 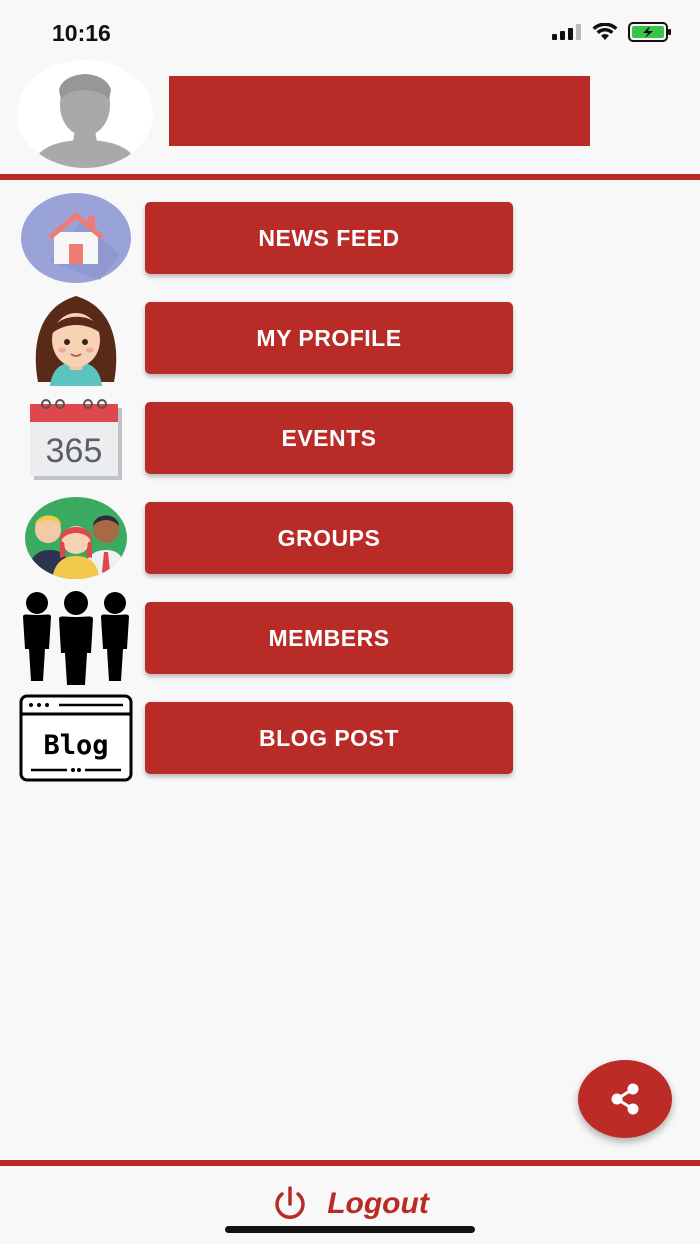 What do you see at coordinates (649, 32) in the screenshot?
I see `battery-icon` at bounding box center [649, 32].